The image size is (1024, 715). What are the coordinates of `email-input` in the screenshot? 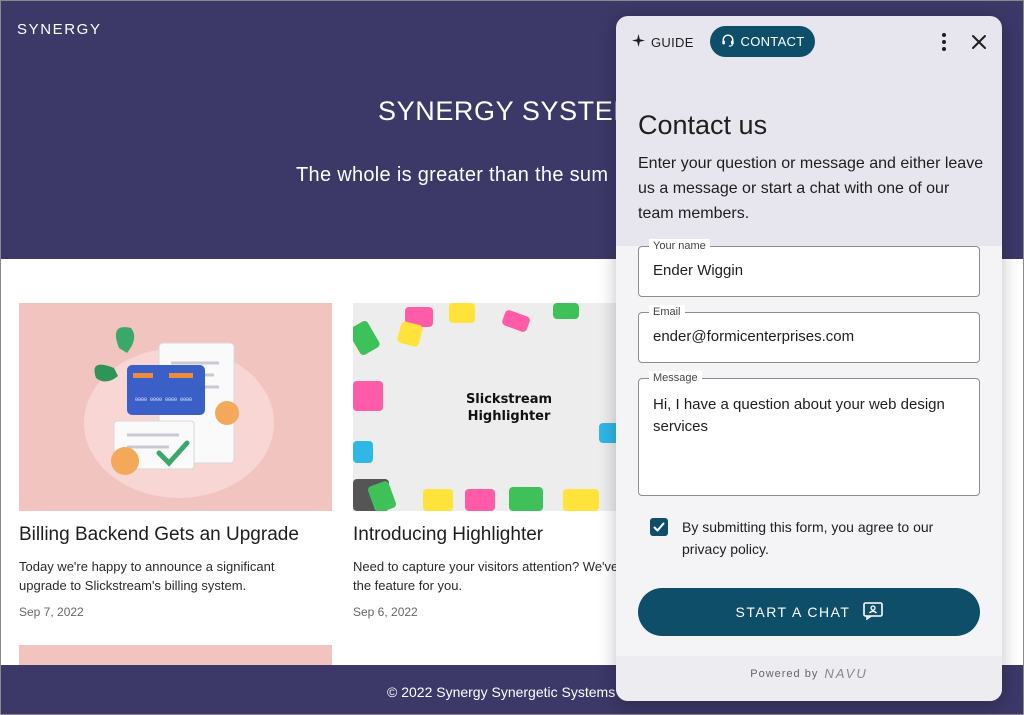 It's located at (809, 336).